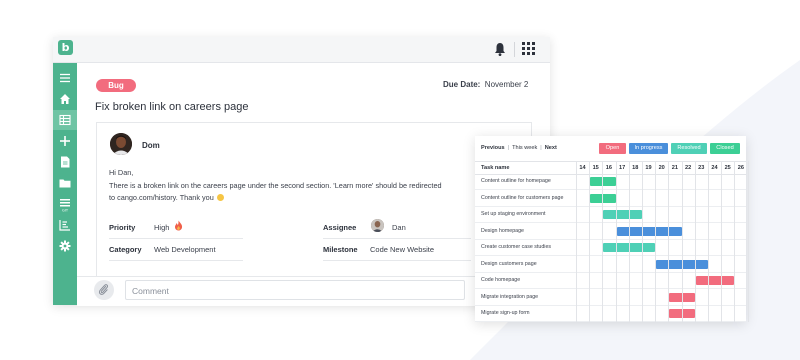 Image resolution: width=800 pixels, height=360 pixels. I want to click on category-value: Web Development, so click(185, 249).